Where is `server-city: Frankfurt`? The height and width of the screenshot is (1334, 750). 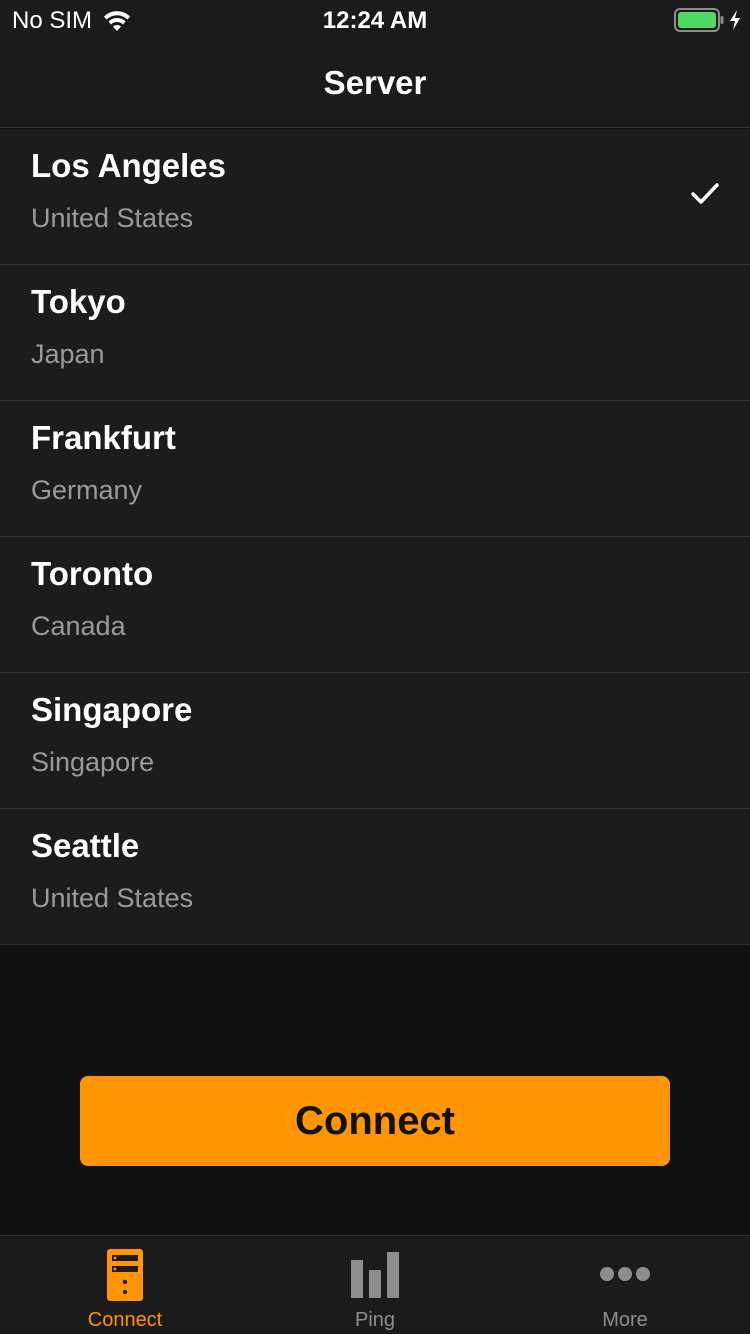
server-city: Frankfurt is located at coordinates (103, 437).